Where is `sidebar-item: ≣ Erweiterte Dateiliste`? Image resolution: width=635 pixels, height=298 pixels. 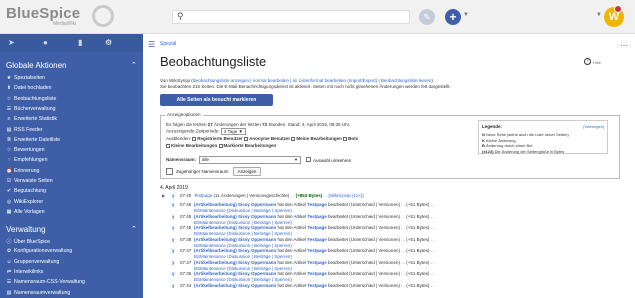
sidebar-item: ≣ Erweiterte Dateiliste is located at coordinates (33, 140).